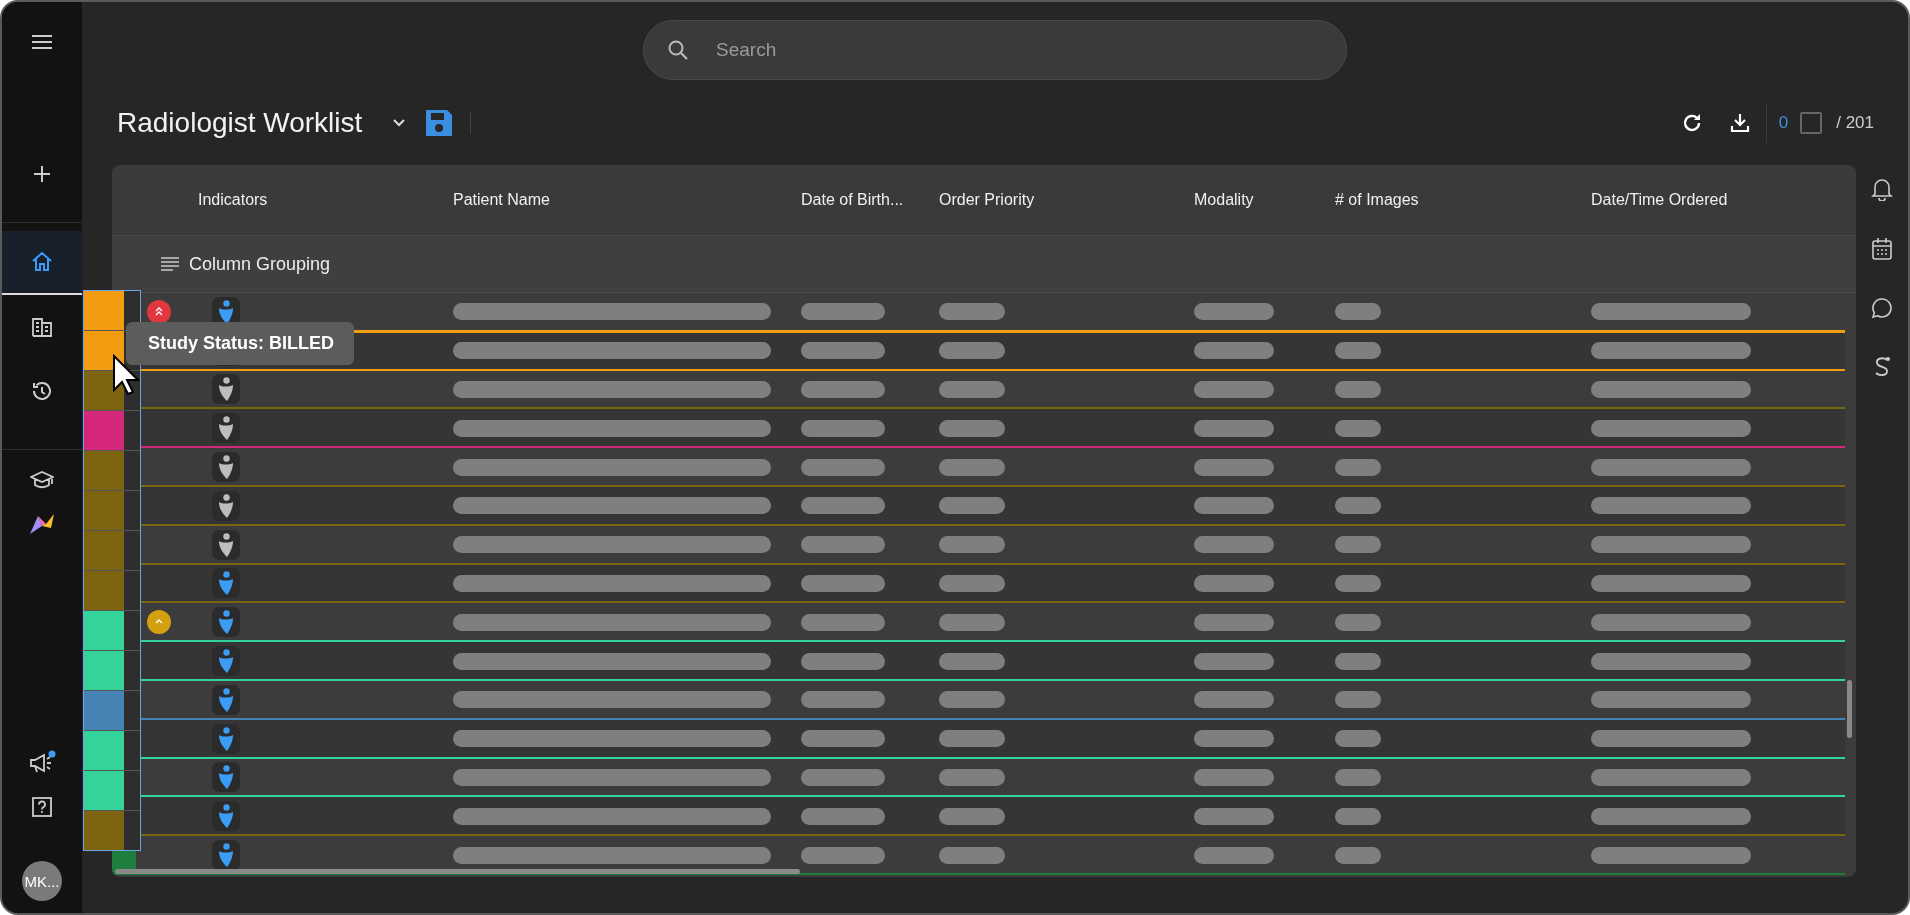 The width and height of the screenshot is (1910, 915). Describe the element at coordinates (678, 50) in the screenshot. I see `search-icon` at that location.